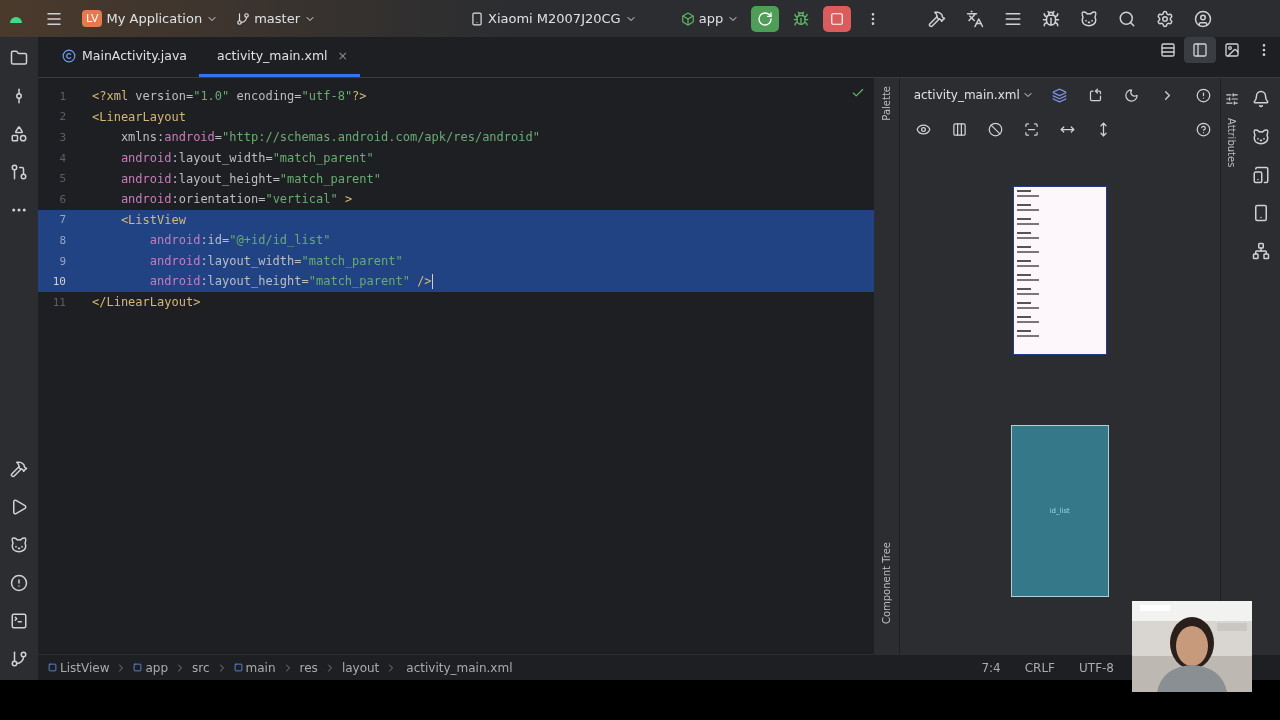 Image resolution: width=1280 pixels, height=720 pixels. I want to click on cube-icon, so click(687, 18).